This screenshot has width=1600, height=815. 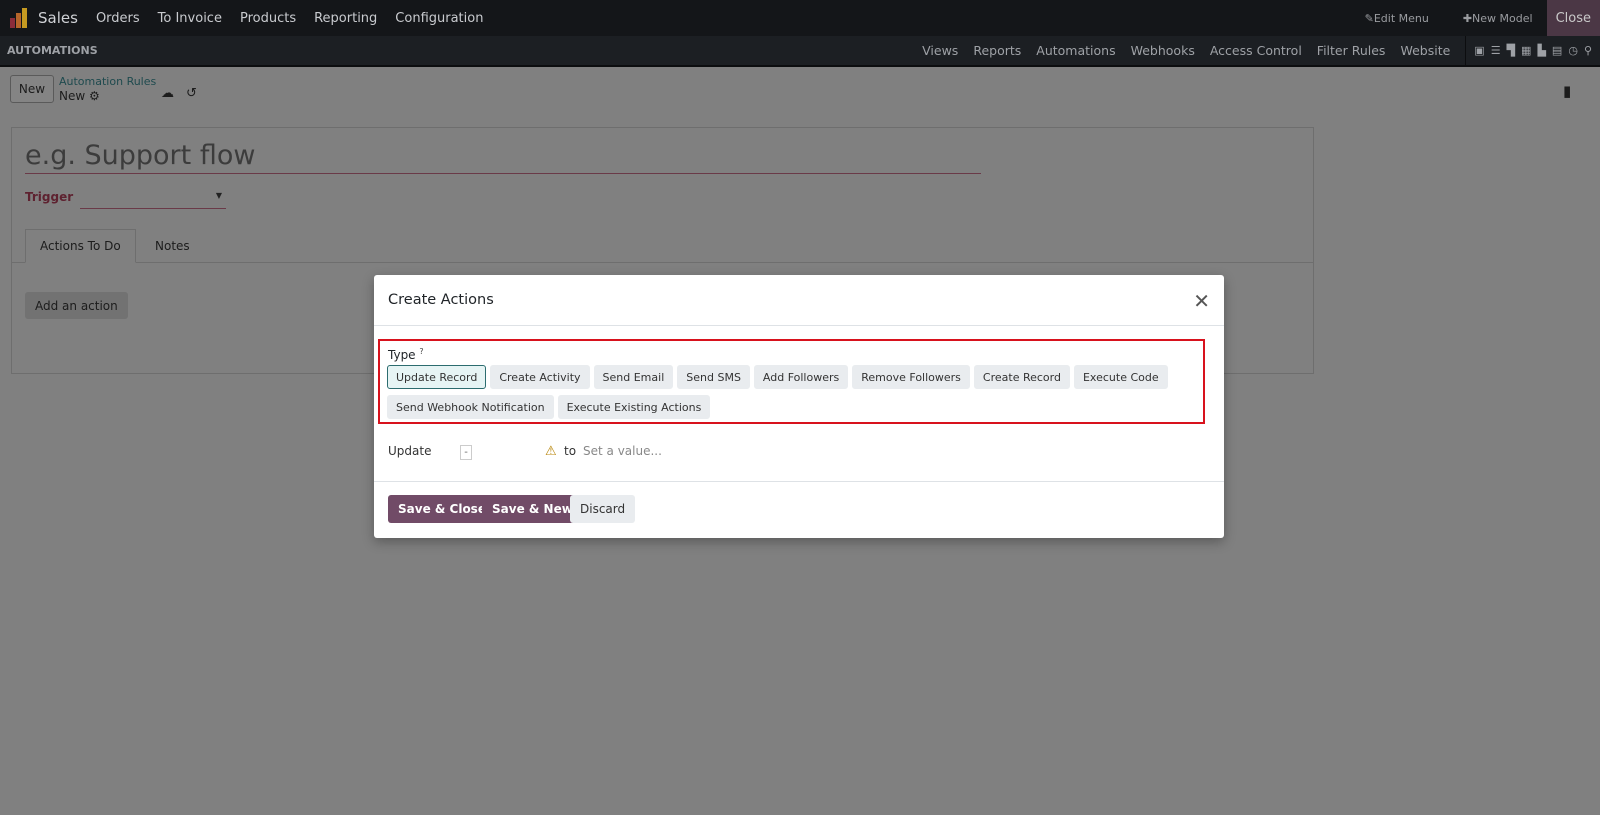 I want to click on bookmark-icon: ▮, so click(x=1567, y=91).